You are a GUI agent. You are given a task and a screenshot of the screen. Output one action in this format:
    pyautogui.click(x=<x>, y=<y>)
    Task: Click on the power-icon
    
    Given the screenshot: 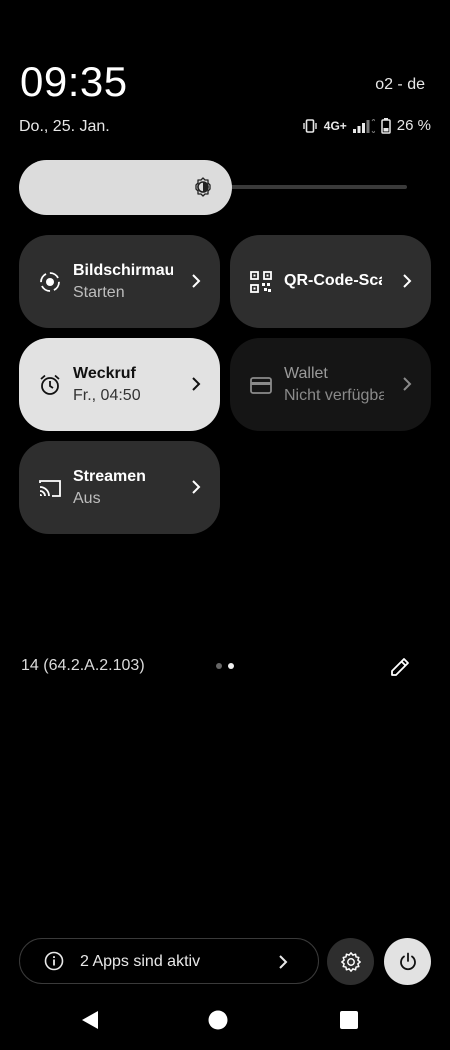 What is the action you would take?
    pyautogui.click(x=407, y=961)
    